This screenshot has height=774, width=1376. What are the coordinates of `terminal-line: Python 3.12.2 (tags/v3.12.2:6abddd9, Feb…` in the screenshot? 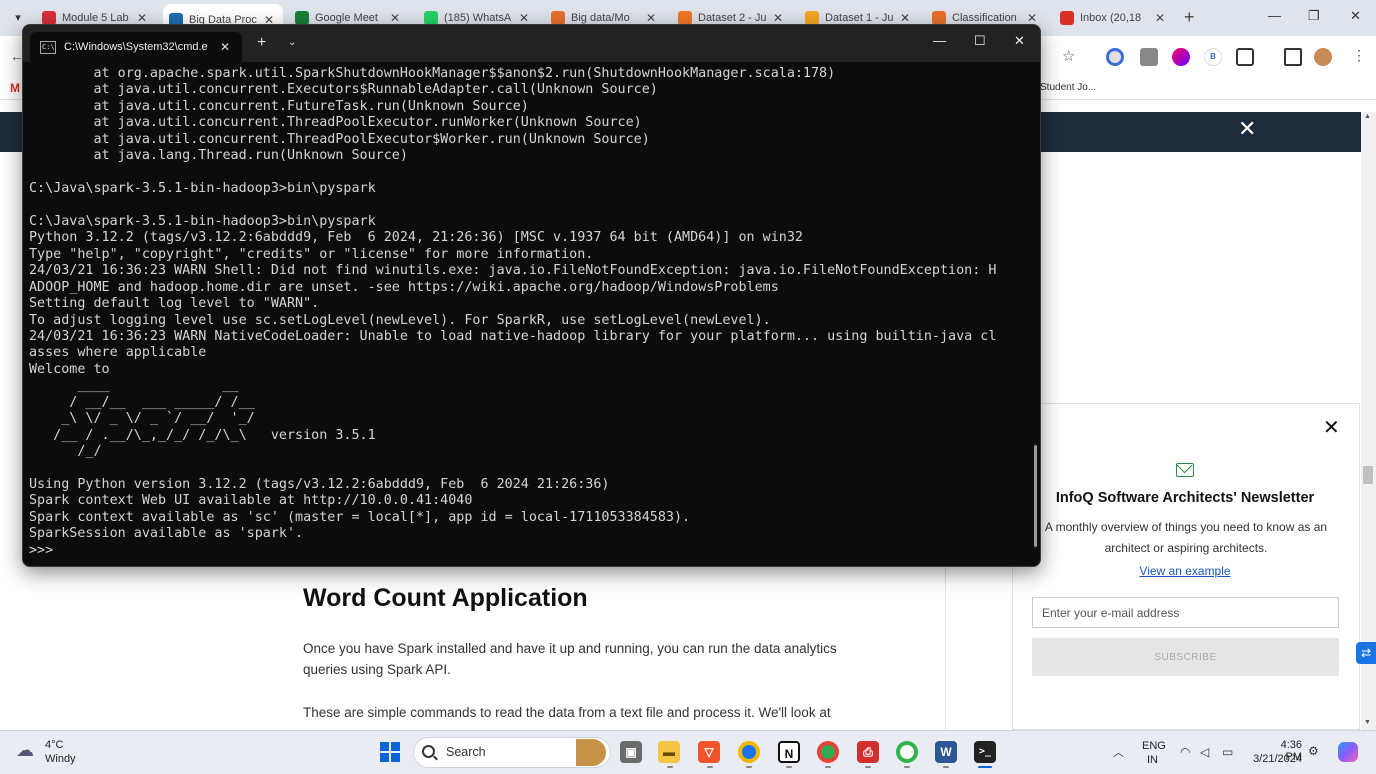 It's located at (416, 238).